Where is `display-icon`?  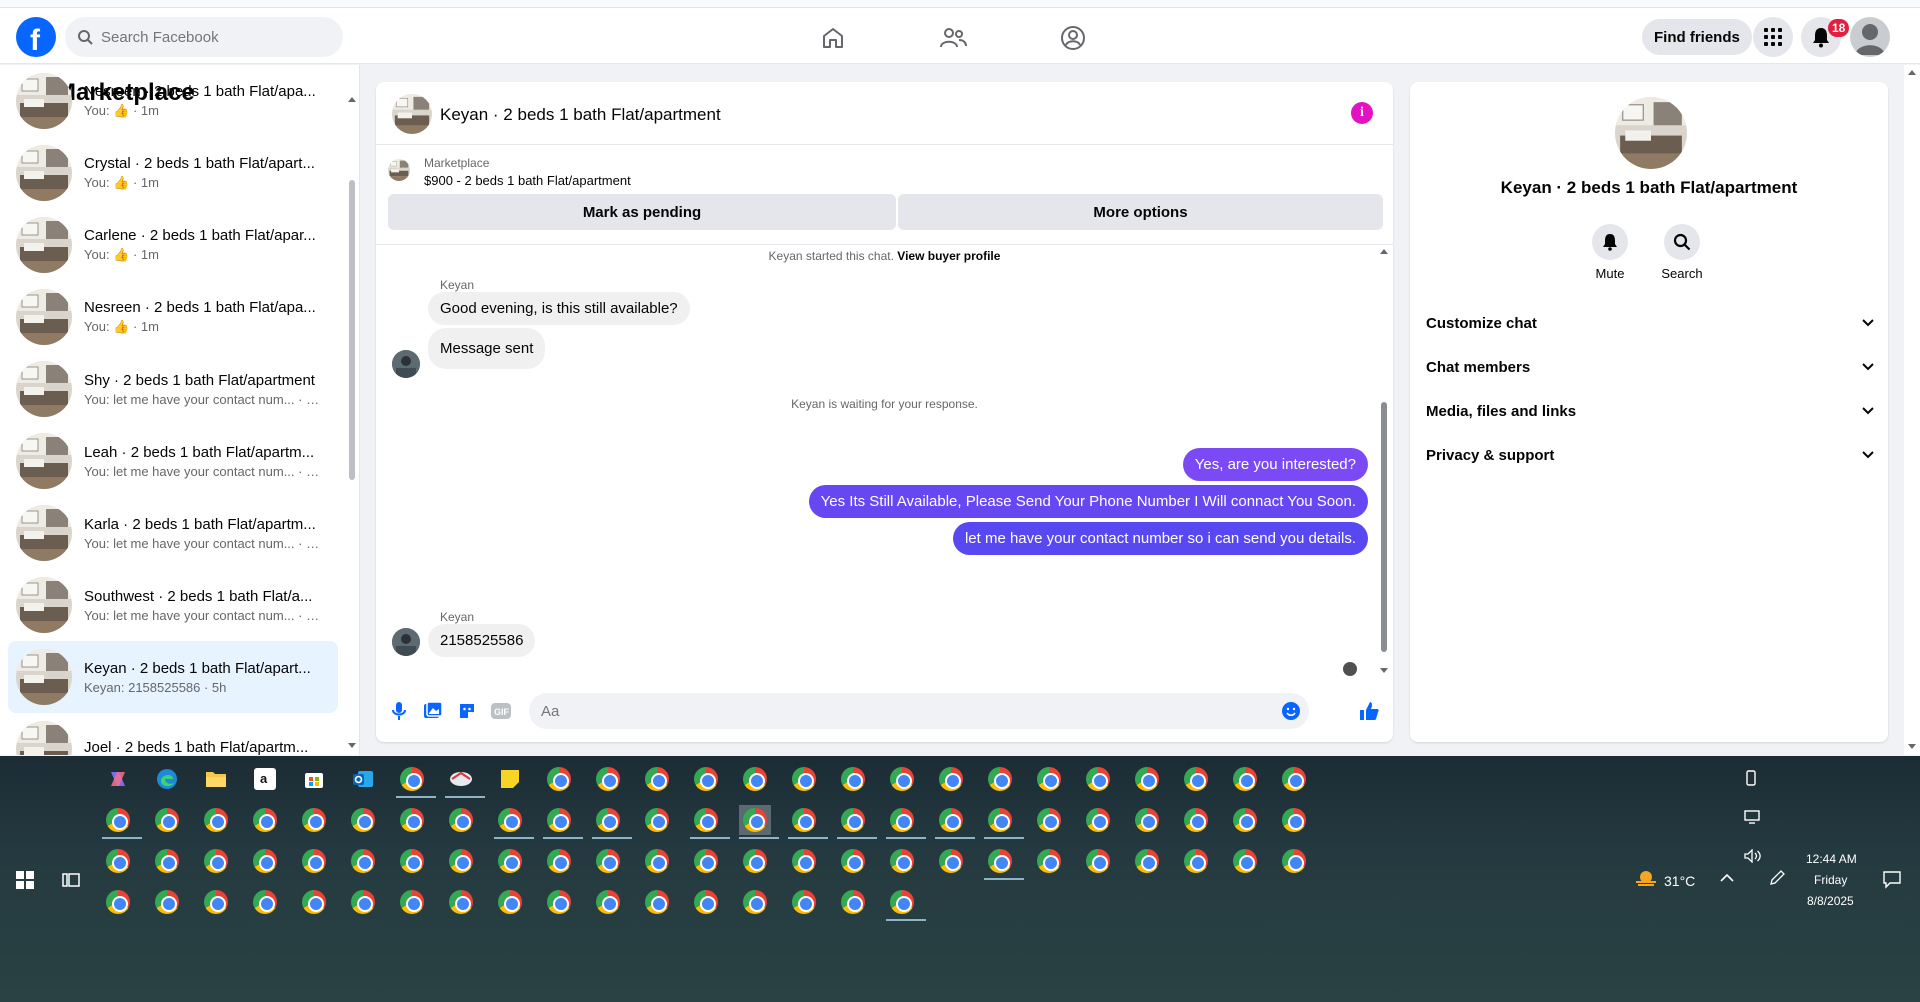
display-icon is located at coordinates (1752, 817).